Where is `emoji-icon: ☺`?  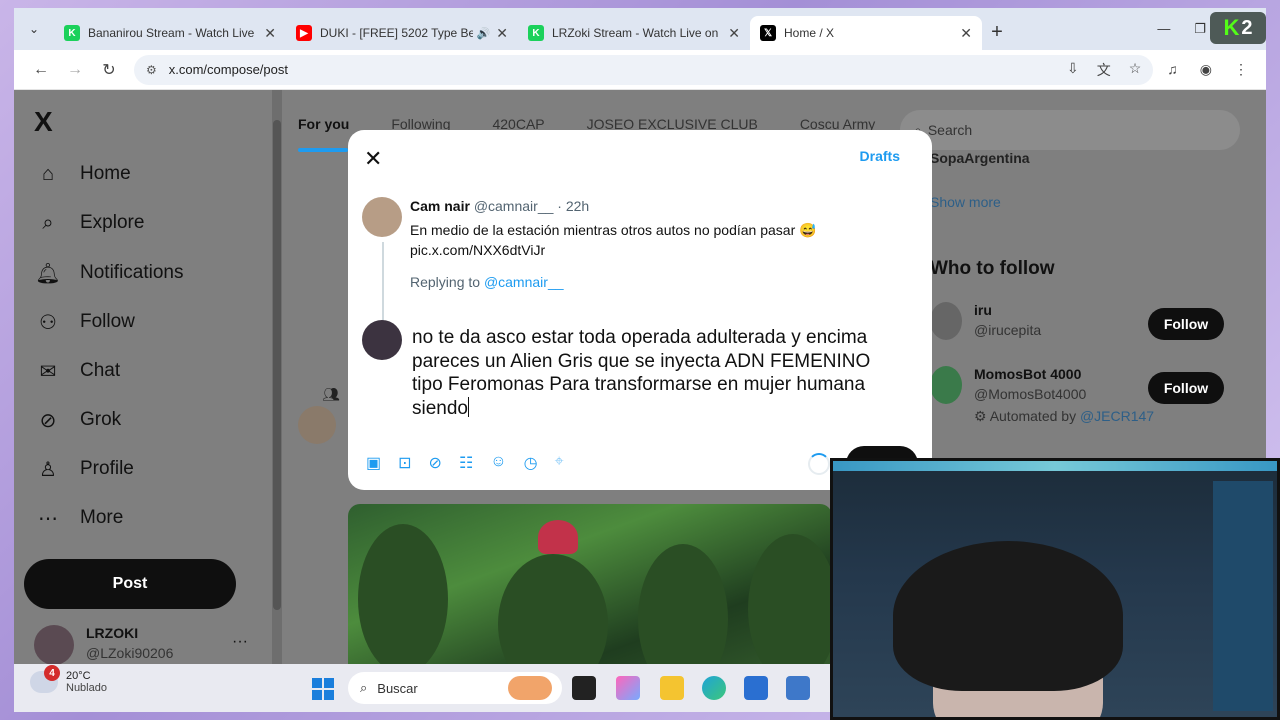
emoji-icon: ☺ is located at coordinates (498, 463).